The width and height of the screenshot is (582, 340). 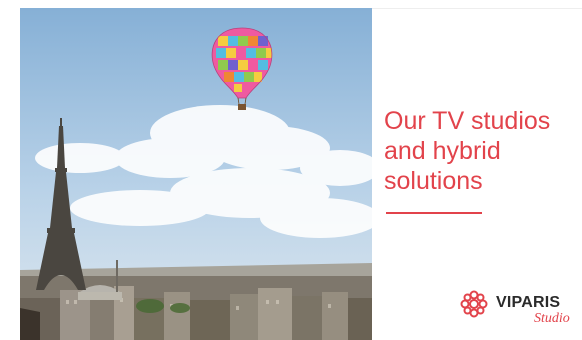 I want to click on accent-rule, so click(x=434, y=213).